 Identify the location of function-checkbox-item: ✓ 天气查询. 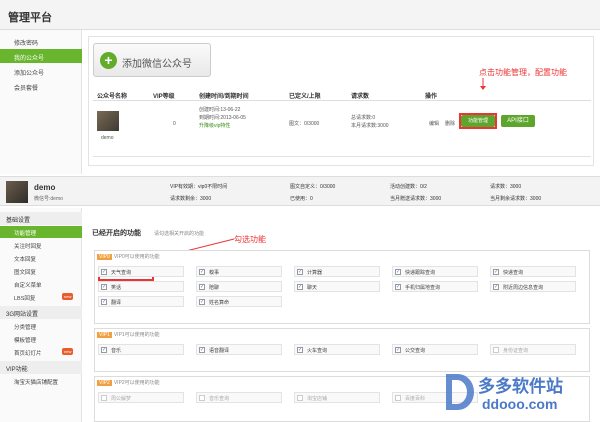
(141, 271).